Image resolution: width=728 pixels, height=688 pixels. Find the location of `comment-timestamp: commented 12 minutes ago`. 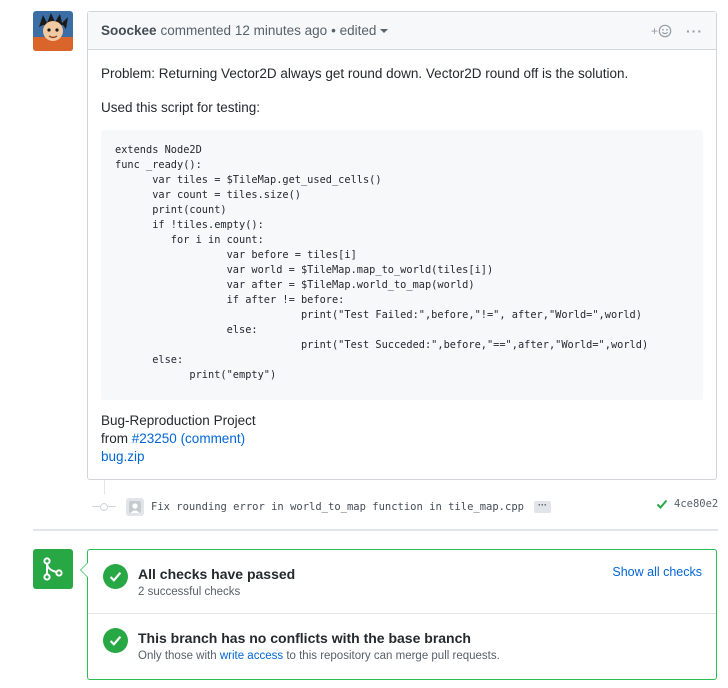

comment-timestamp: commented 12 minutes ago is located at coordinates (244, 30).